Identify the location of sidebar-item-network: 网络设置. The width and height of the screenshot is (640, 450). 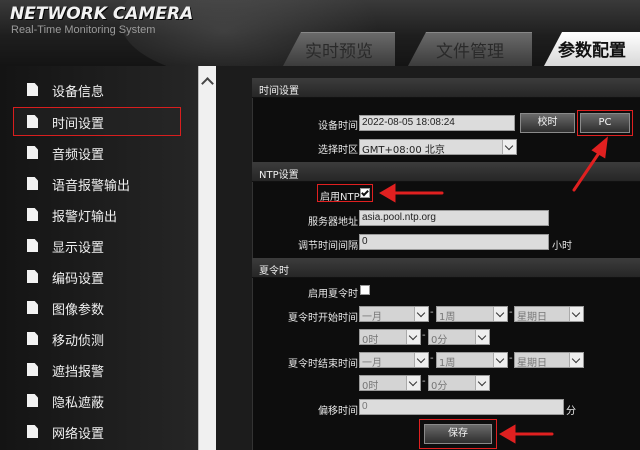
(97, 431).